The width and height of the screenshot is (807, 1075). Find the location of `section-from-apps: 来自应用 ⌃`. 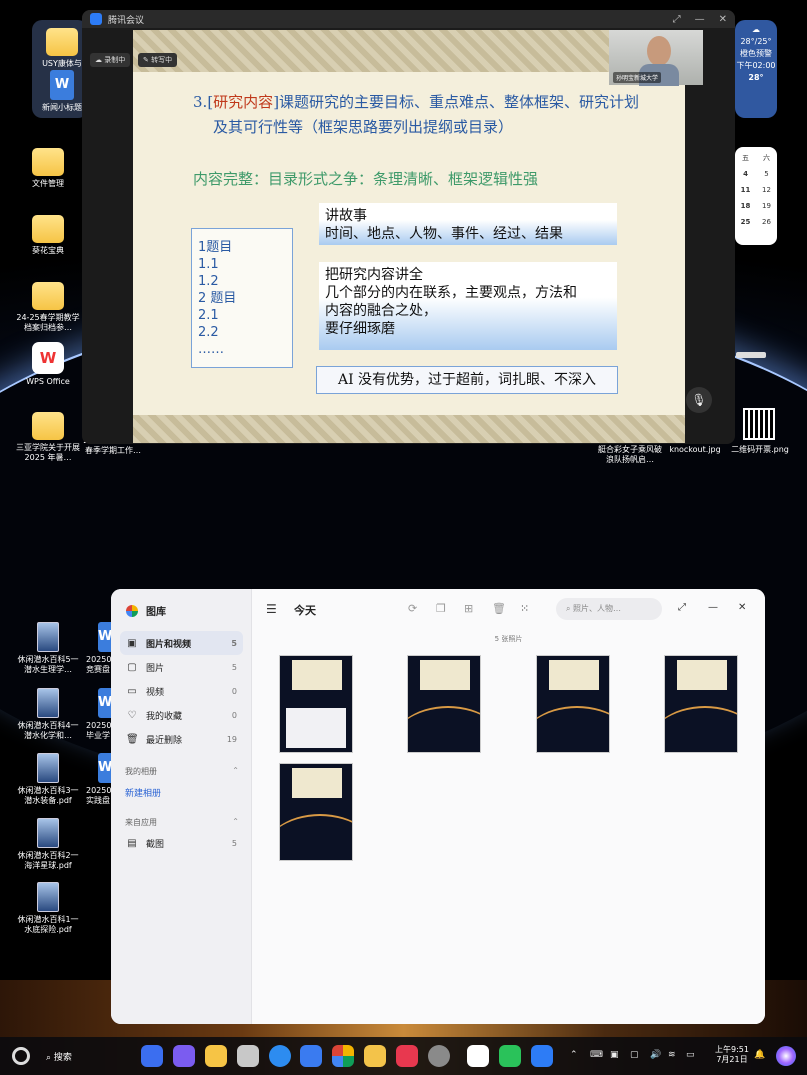

section-from-apps: 来自应用 ⌃ is located at coordinates (182, 822).